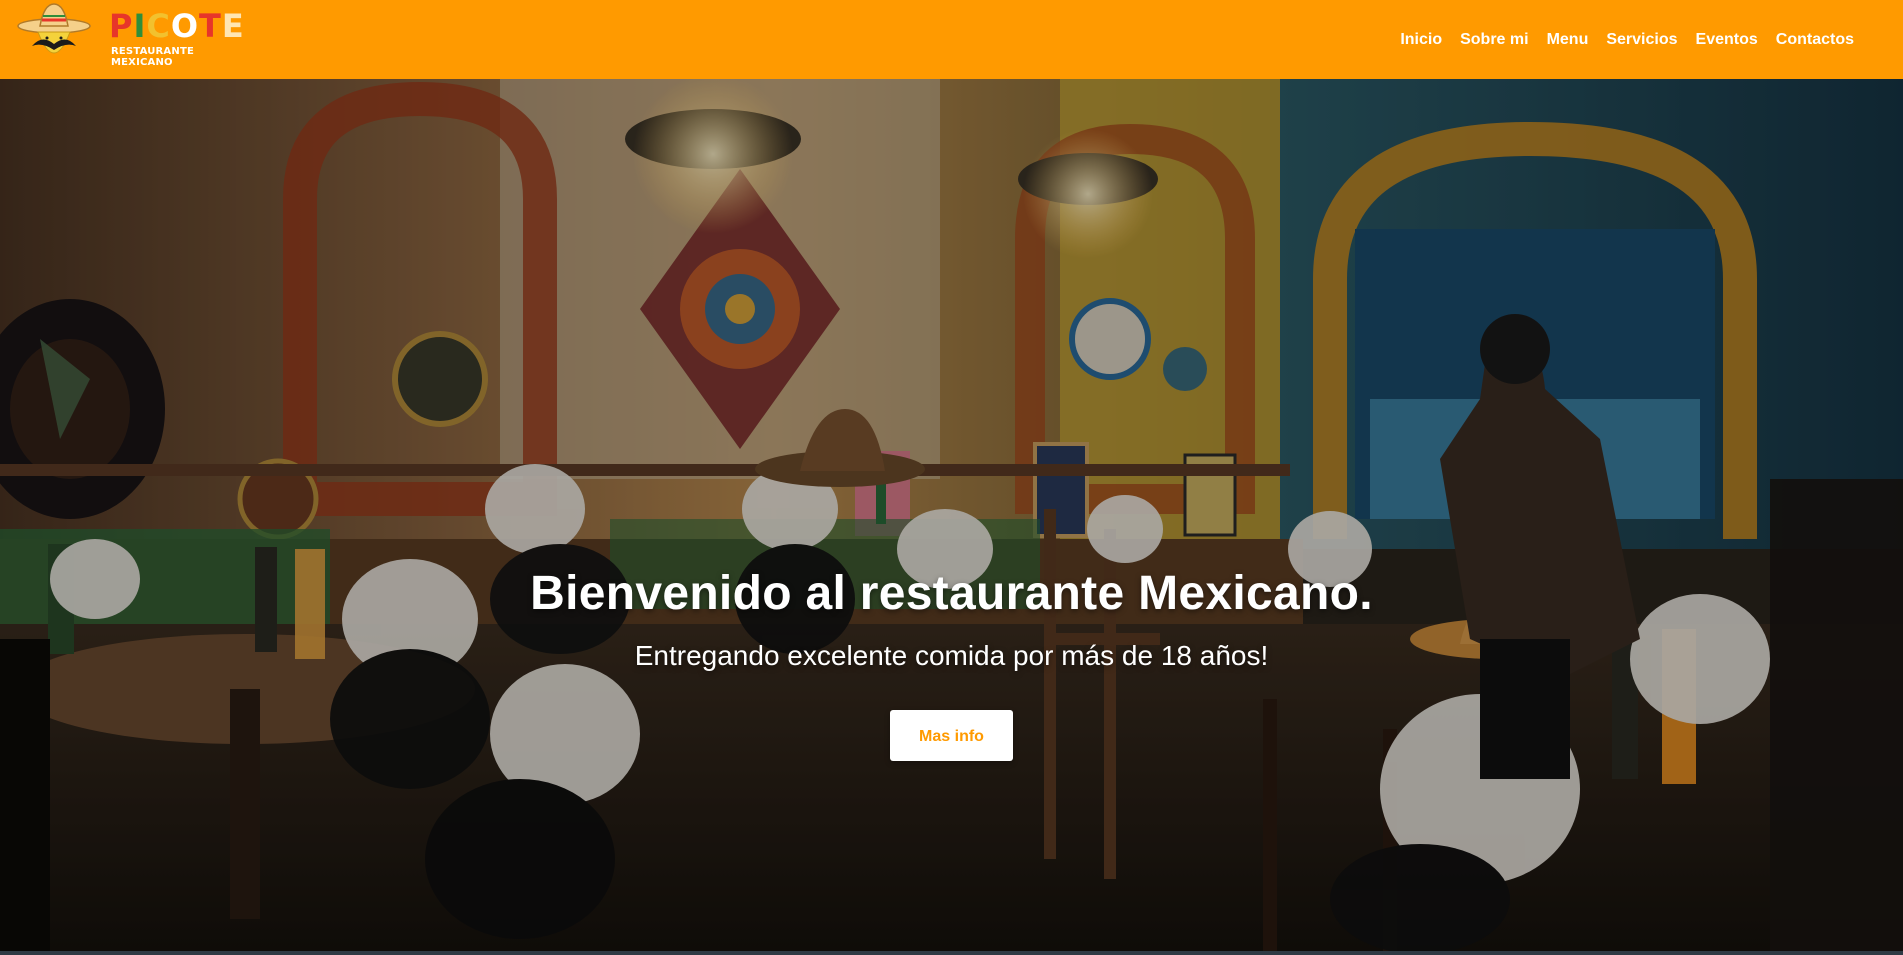  I want to click on nav-item-menu: Menu, so click(1568, 39).